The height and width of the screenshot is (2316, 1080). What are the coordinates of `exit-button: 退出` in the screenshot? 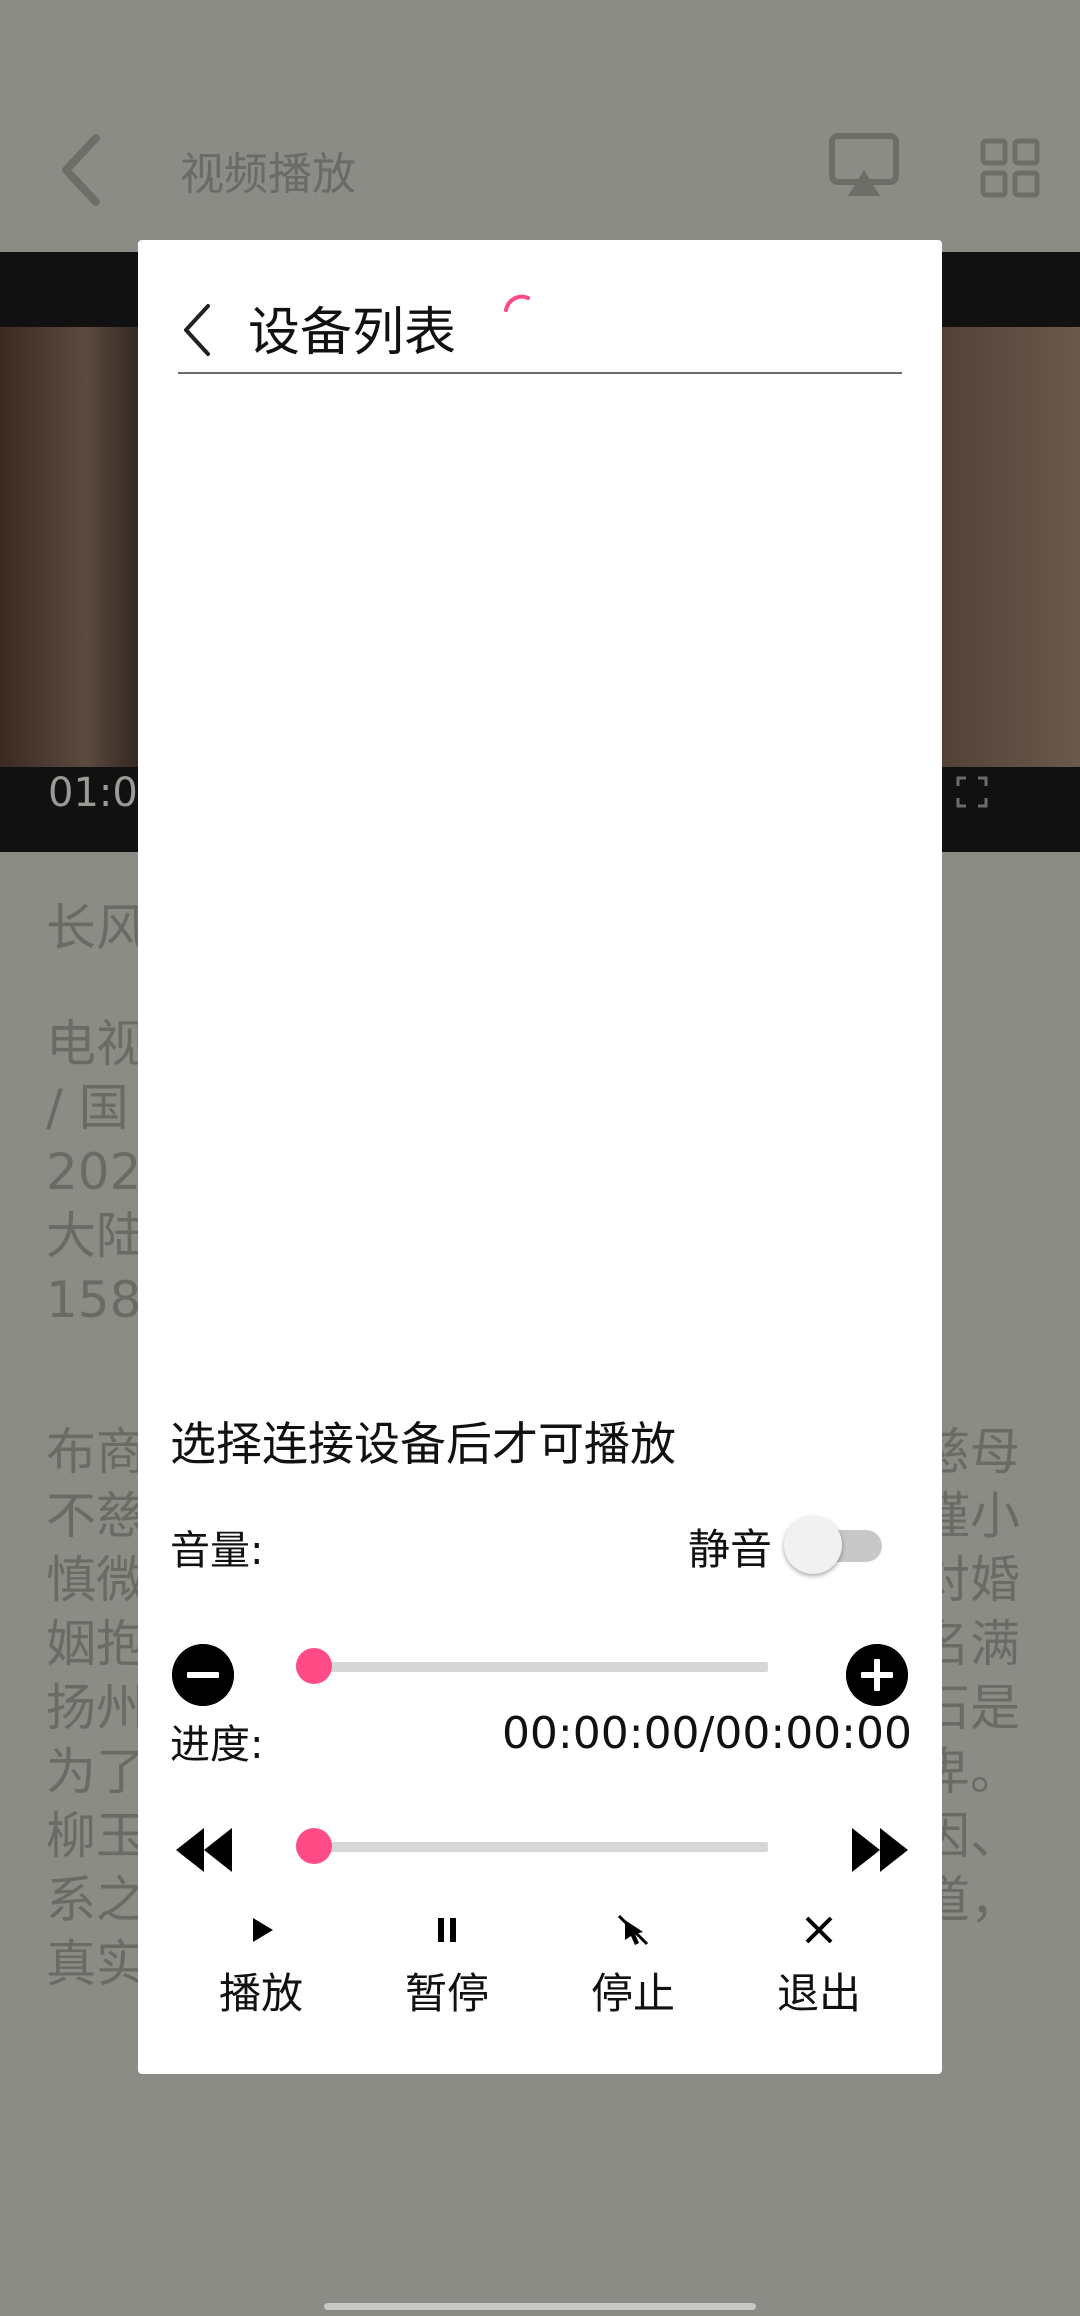 It's located at (819, 1970).